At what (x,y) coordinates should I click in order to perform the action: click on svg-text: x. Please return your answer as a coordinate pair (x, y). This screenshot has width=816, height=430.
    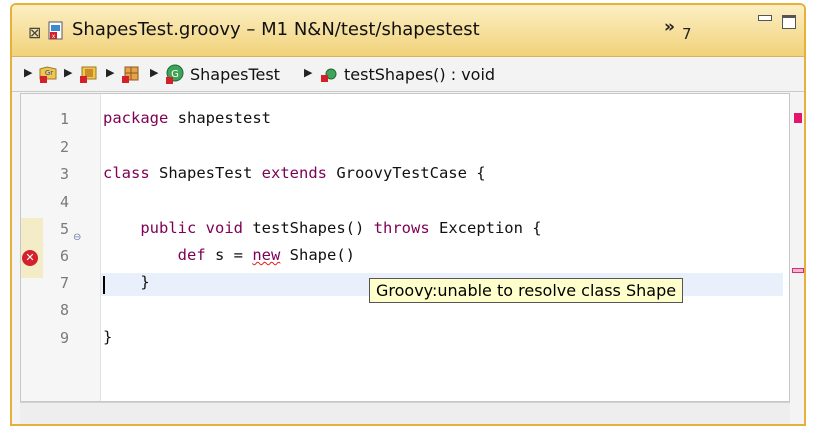
    Looking at the image, I should click on (54, 36).